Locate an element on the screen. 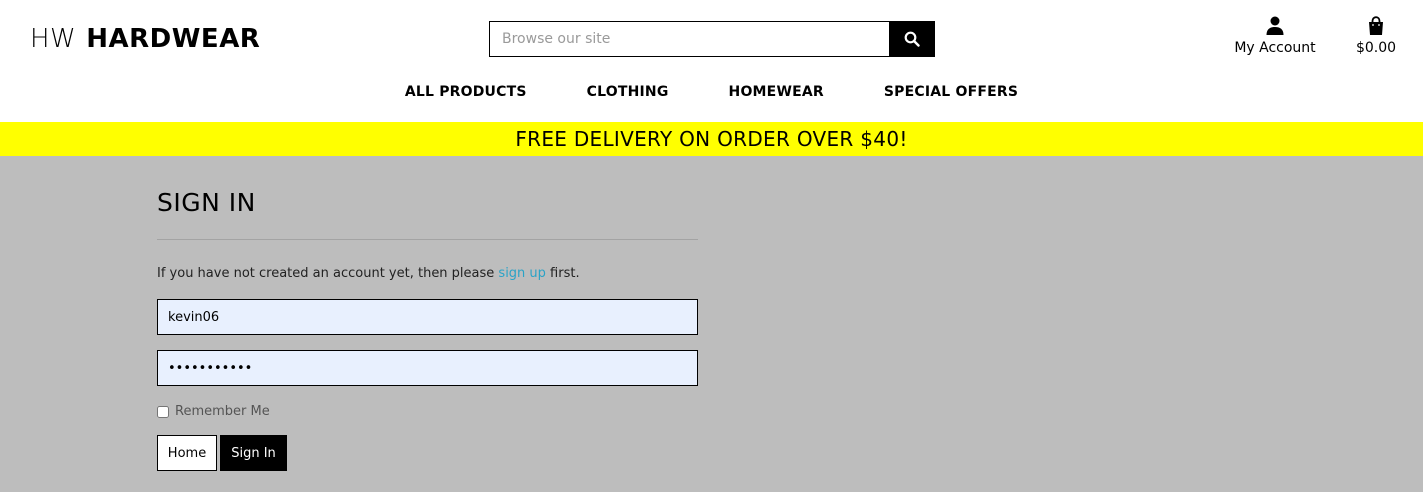 The width and height of the screenshot is (1423, 492). page-title: SIGN IN is located at coordinates (206, 202).